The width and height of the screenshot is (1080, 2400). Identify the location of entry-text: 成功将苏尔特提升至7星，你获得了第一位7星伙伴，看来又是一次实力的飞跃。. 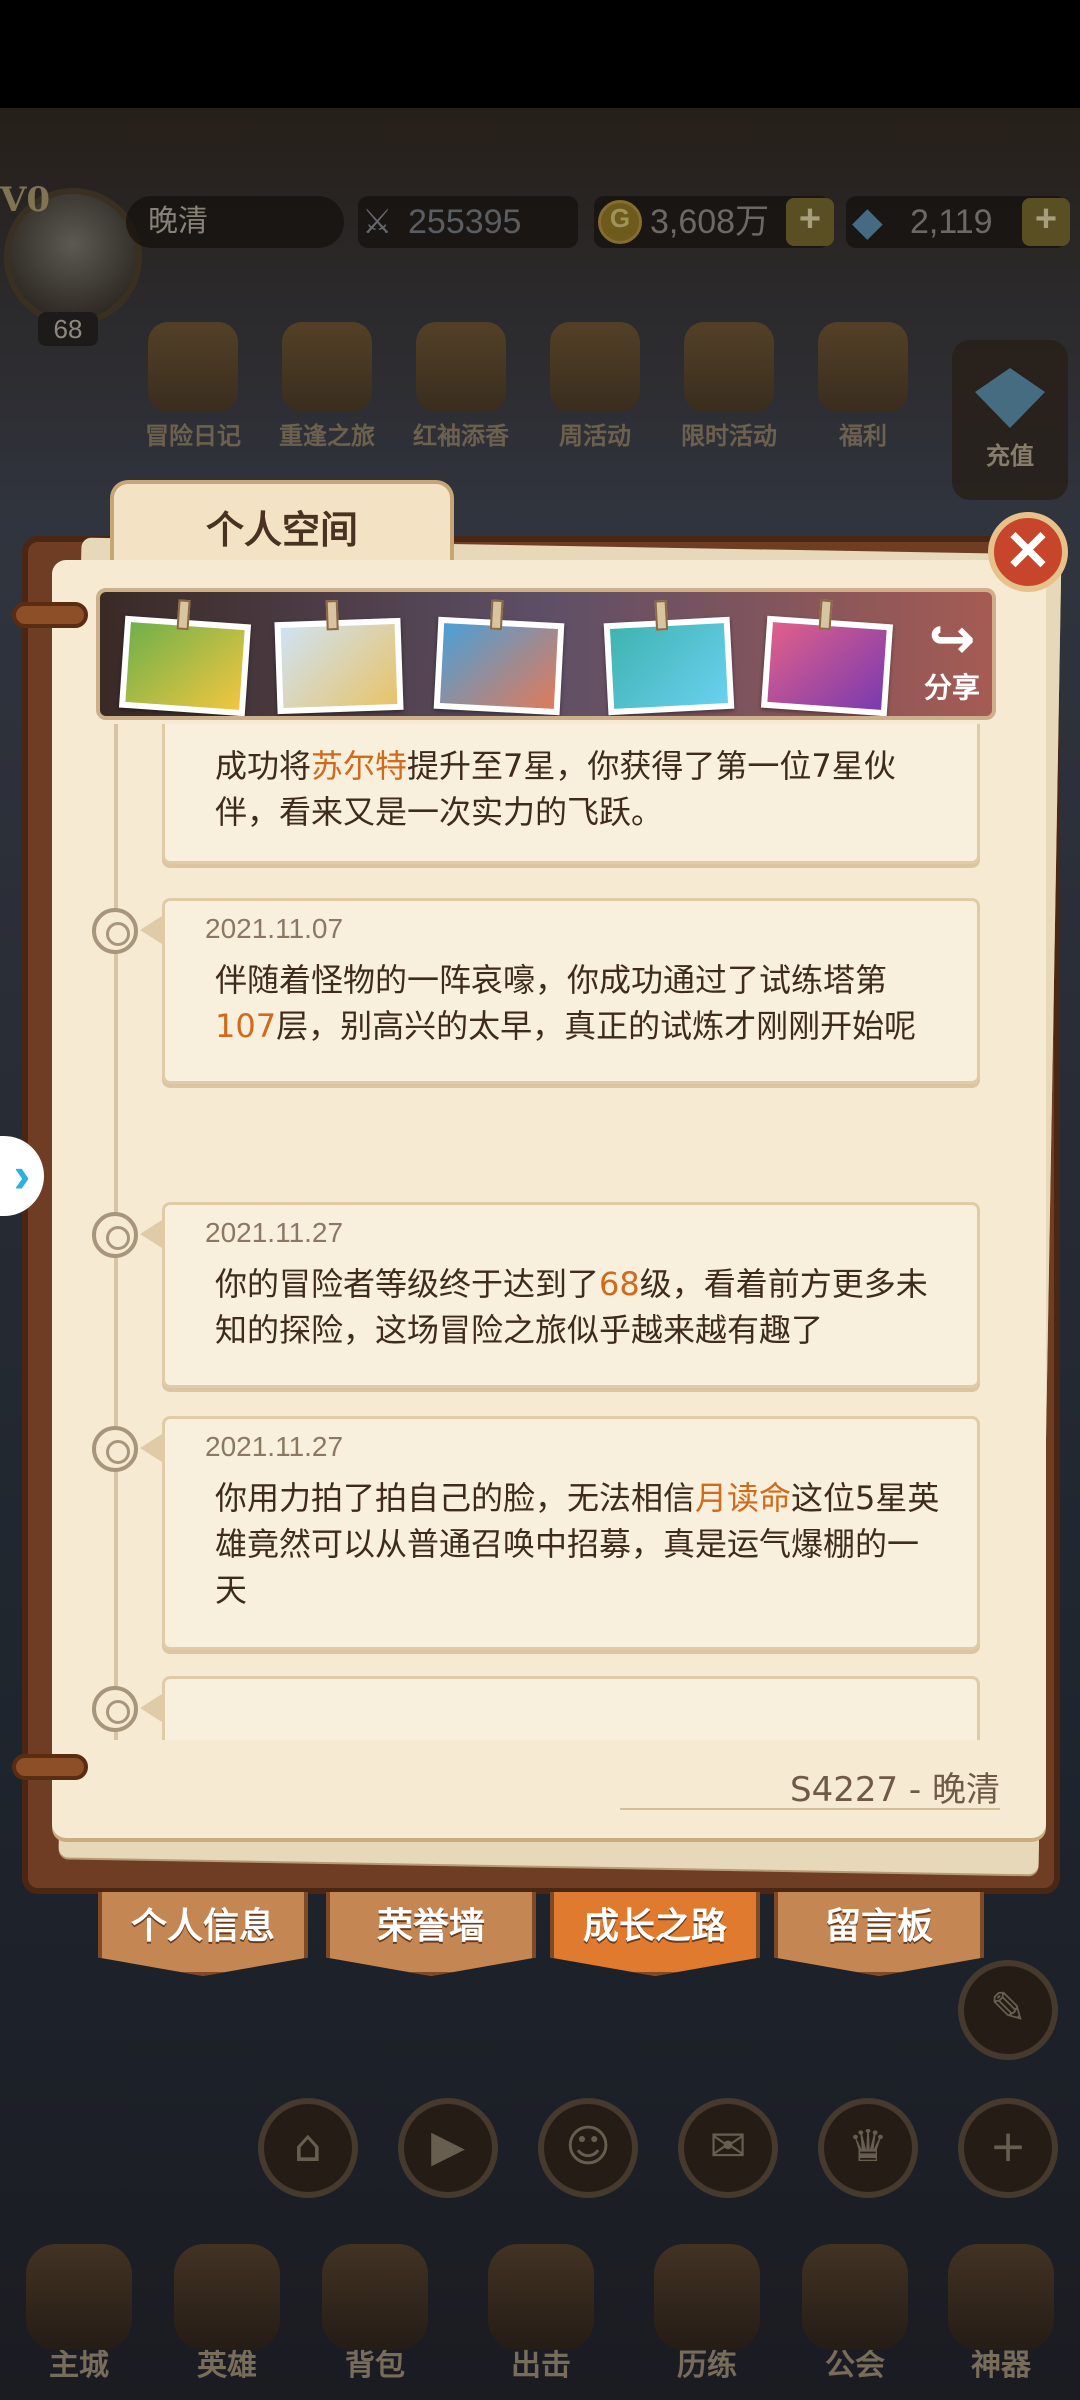
(555, 789).